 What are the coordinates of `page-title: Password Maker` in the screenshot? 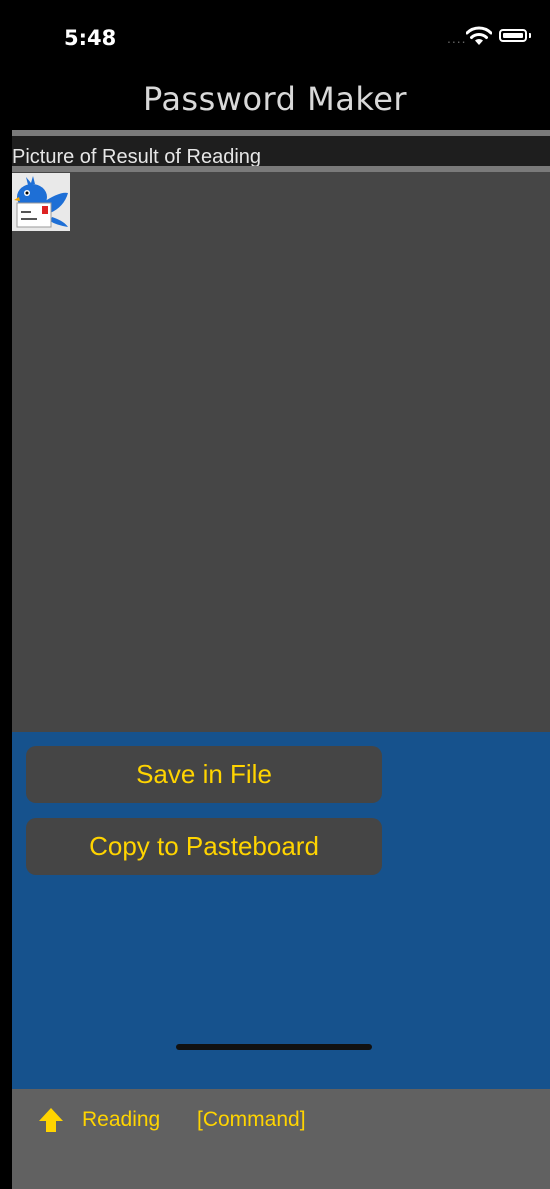 It's located at (275, 99).